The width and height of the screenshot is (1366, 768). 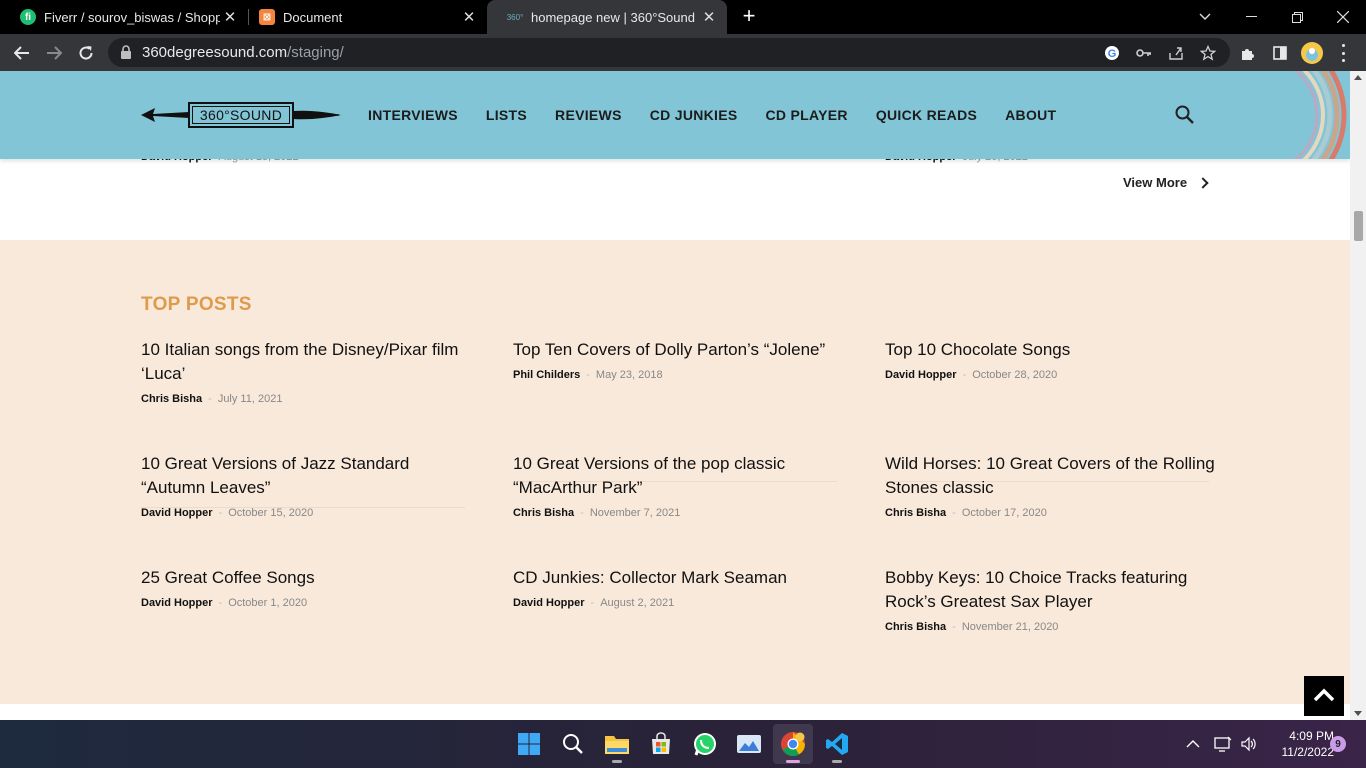 I want to click on start-button, so click(x=529, y=744).